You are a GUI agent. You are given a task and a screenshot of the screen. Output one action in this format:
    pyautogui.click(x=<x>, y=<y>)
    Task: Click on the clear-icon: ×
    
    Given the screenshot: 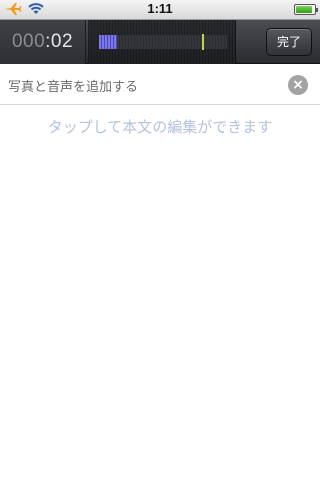 What is the action you would take?
    pyautogui.click(x=298, y=85)
    